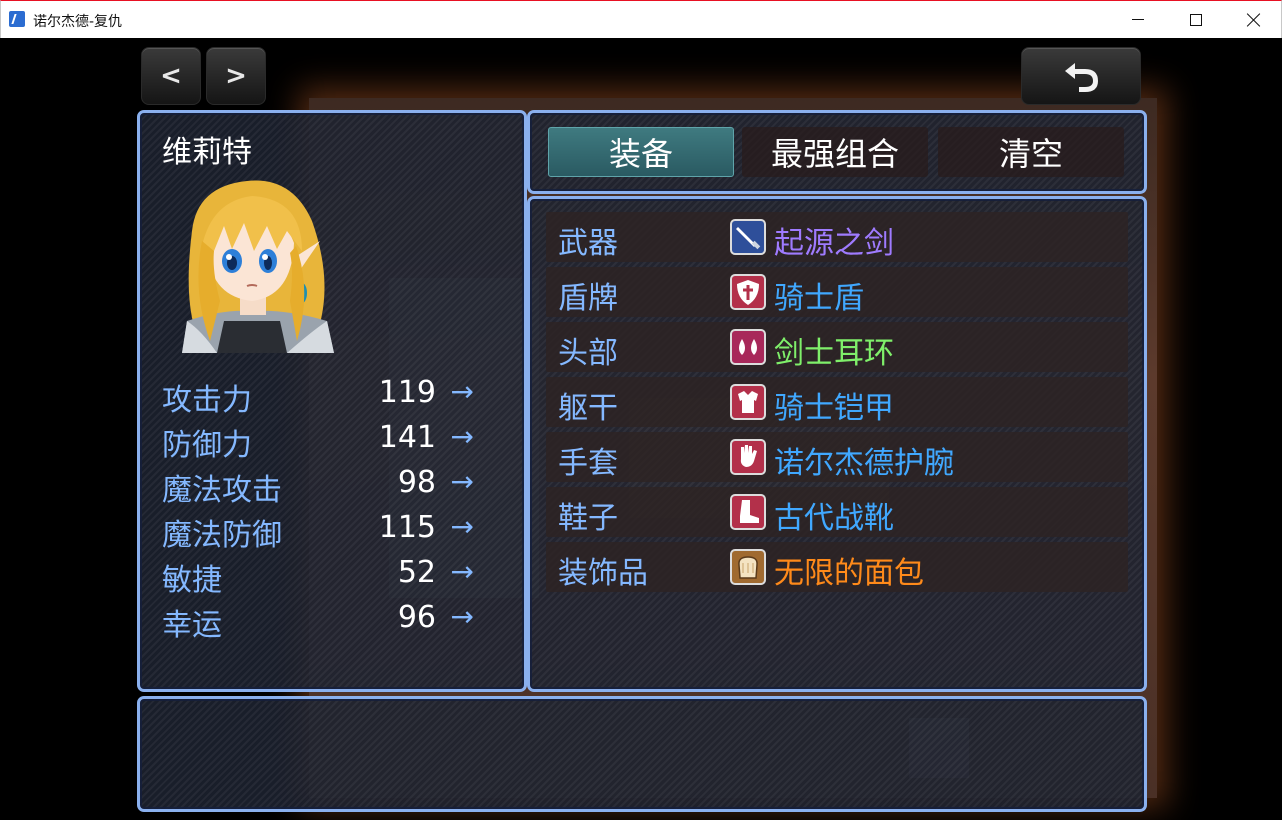 Image resolution: width=1282 pixels, height=820 pixels. What do you see at coordinates (318, 486) in the screenshot?
I see `stat-row-magic-attack: 魔法攻击 98 →` at bounding box center [318, 486].